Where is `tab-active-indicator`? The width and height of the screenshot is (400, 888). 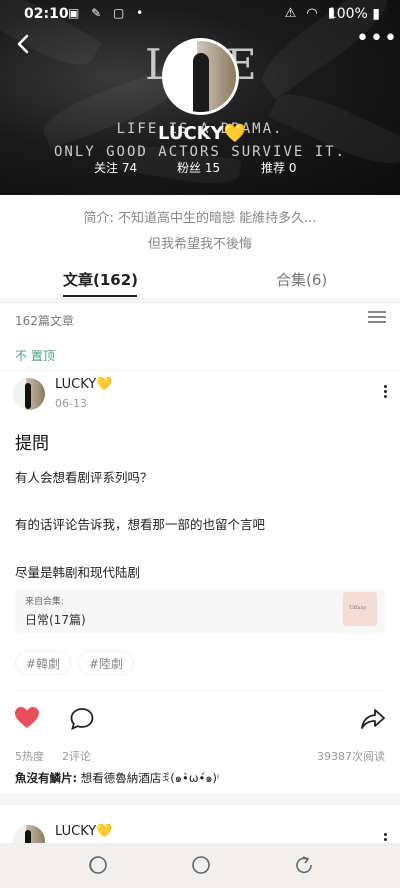
tab-active-indicator is located at coordinates (100, 296).